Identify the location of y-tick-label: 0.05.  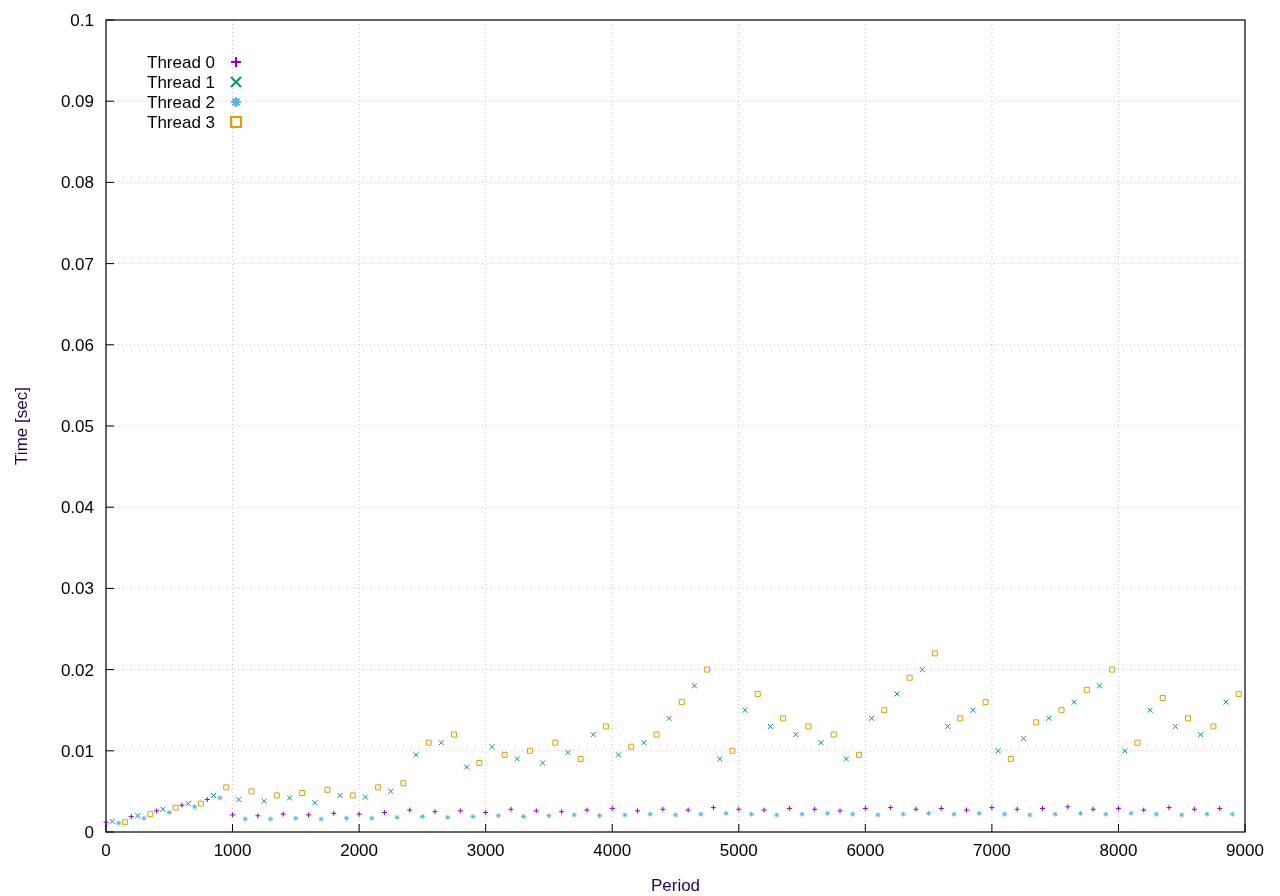
(77, 426).